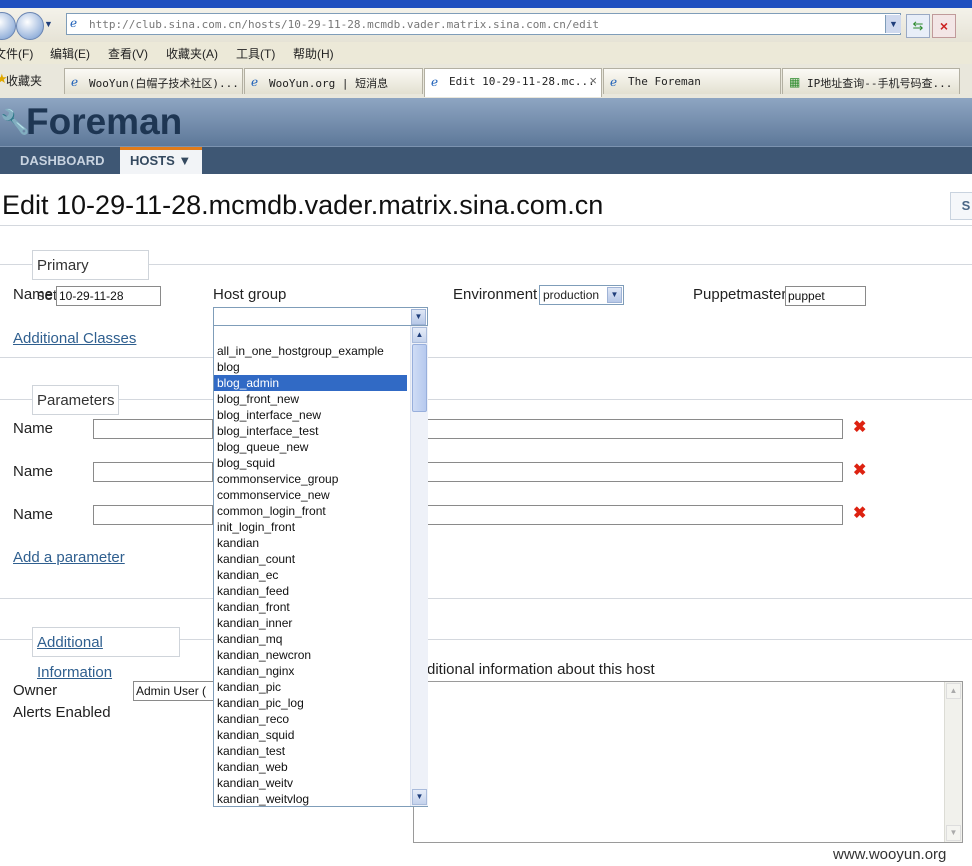 This screenshot has width=972, height=866. I want to click on additional-info-toggle-link: Additional Information, so click(74, 657).